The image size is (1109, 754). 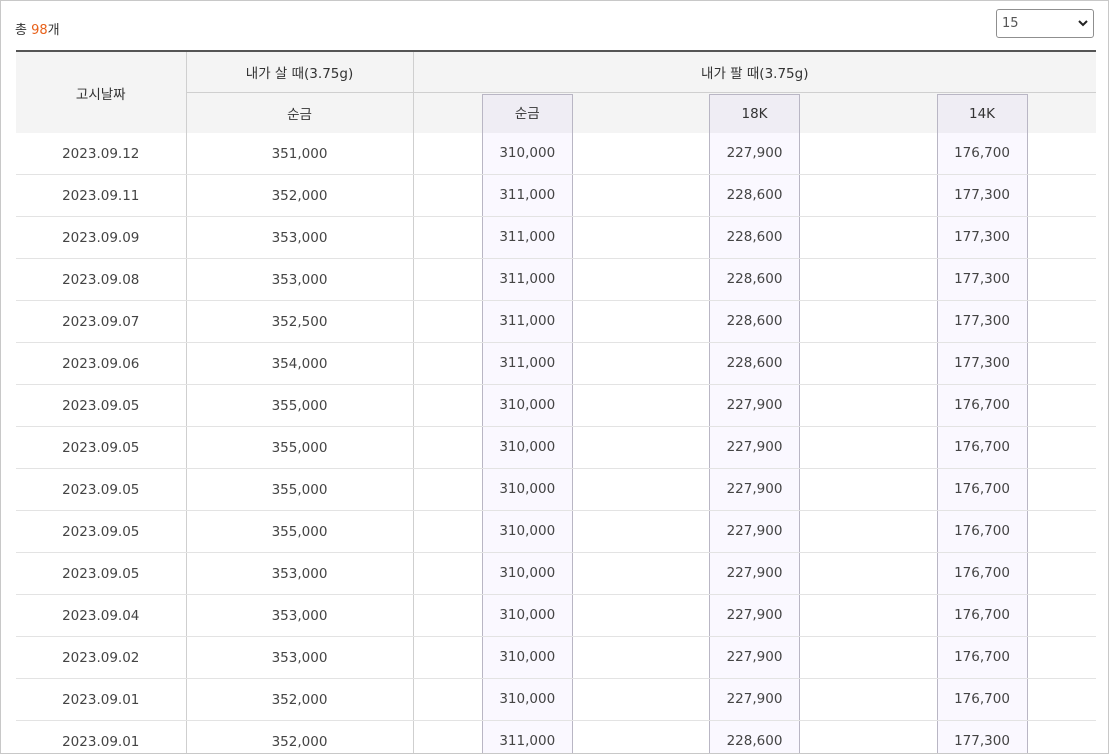 I want to click on table-row: 2023.09.04 353,000 310,000 227,900 176,700, so click(x=556, y=615).